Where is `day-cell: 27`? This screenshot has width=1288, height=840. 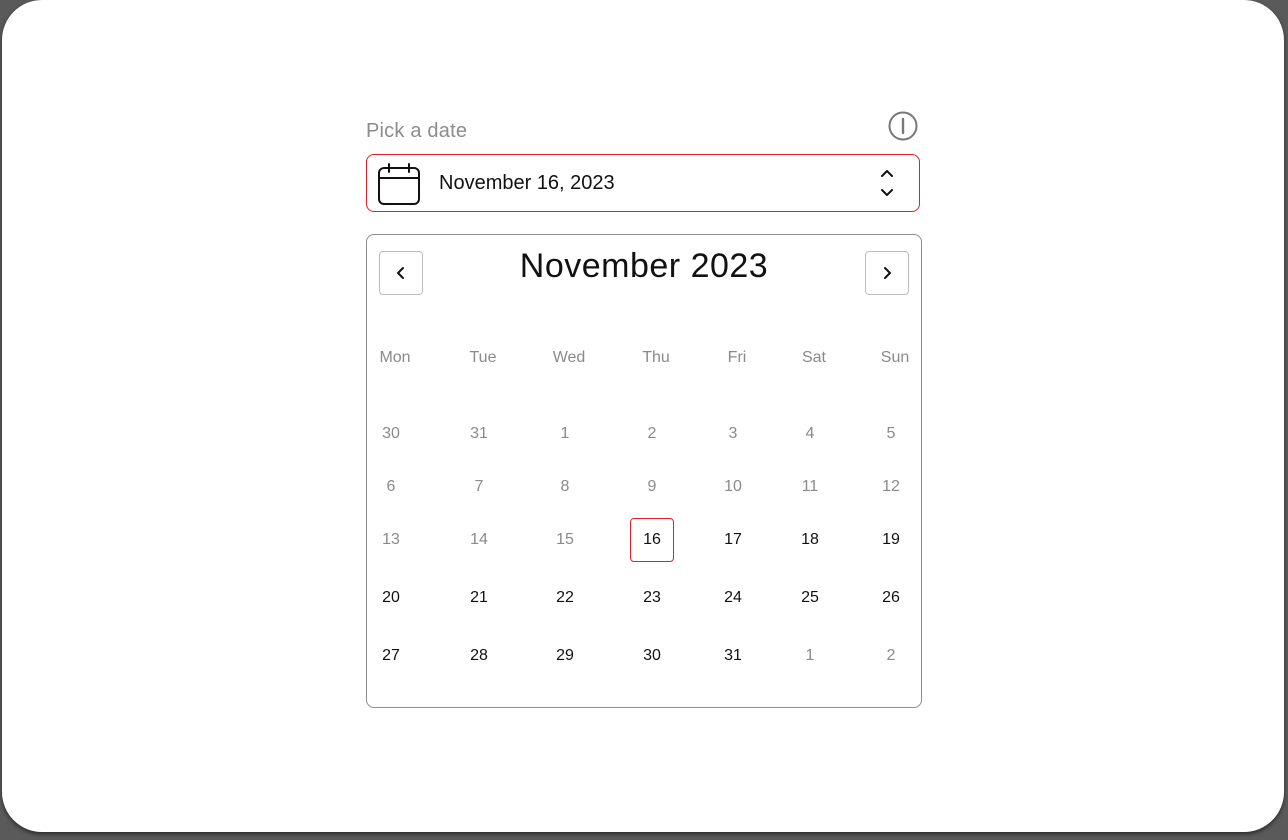
day-cell: 27 is located at coordinates (391, 656).